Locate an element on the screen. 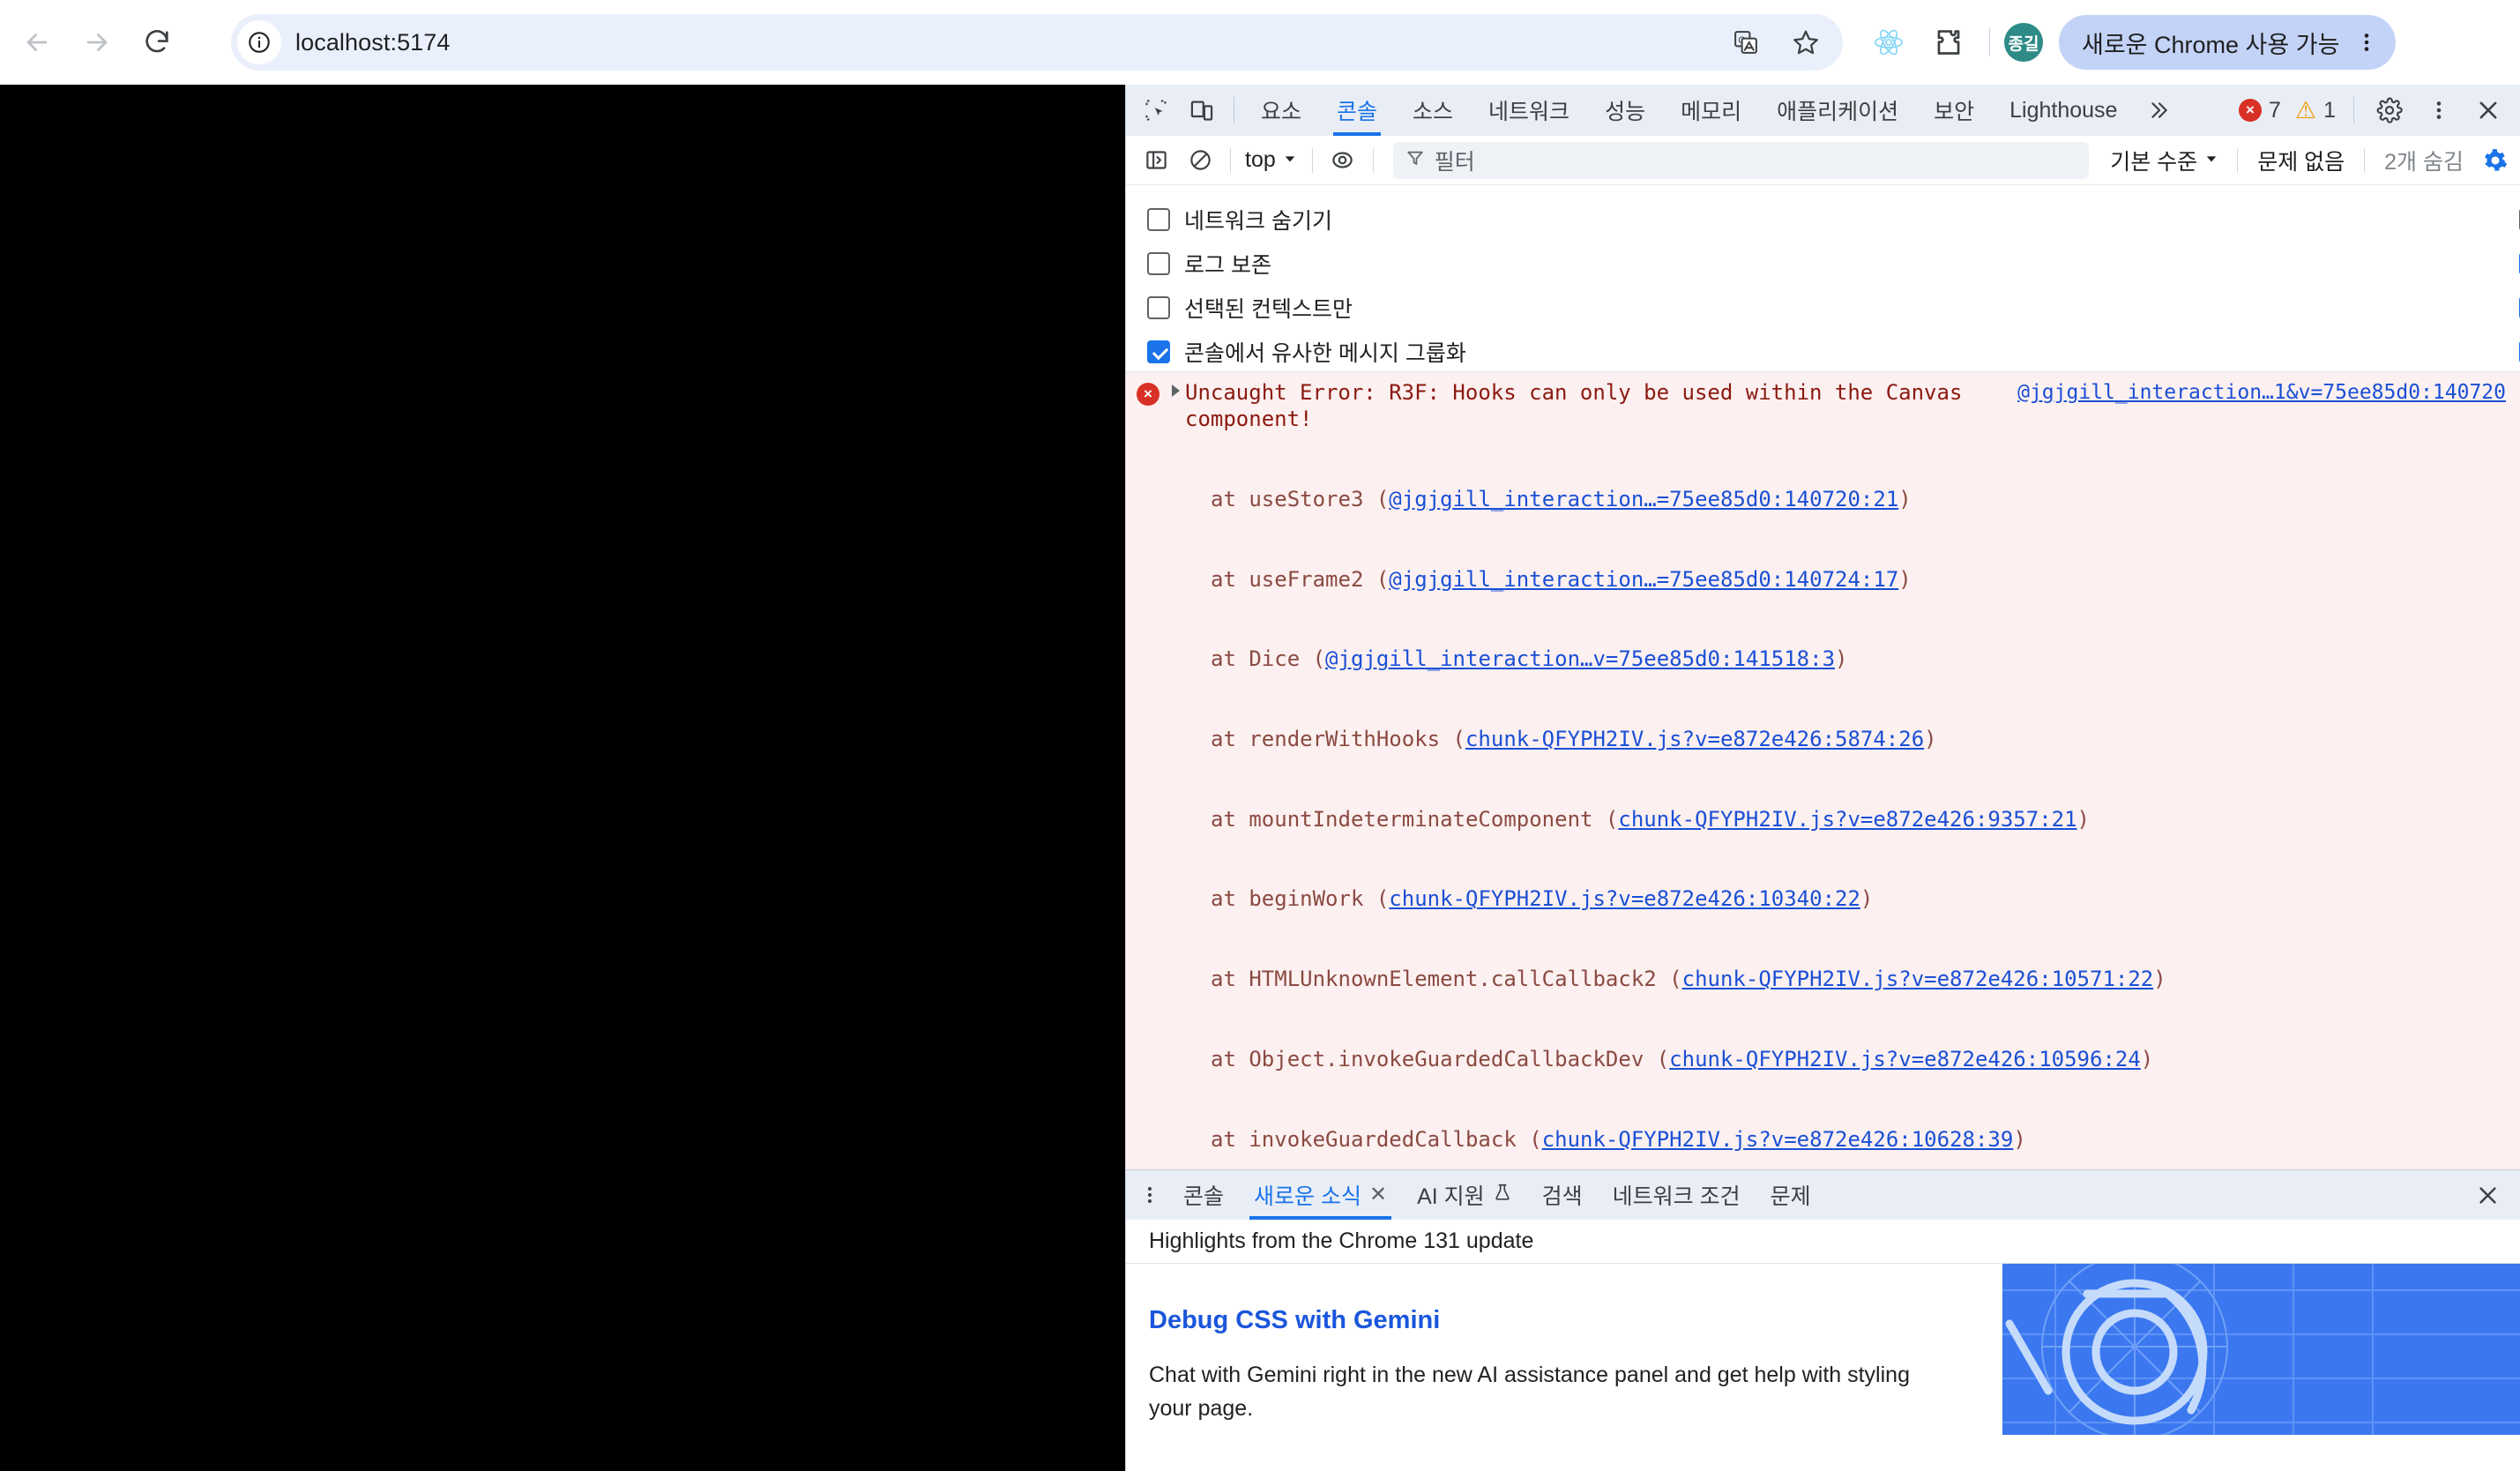  tab-network: 네트워크 is located at coordinates (1529, 111).